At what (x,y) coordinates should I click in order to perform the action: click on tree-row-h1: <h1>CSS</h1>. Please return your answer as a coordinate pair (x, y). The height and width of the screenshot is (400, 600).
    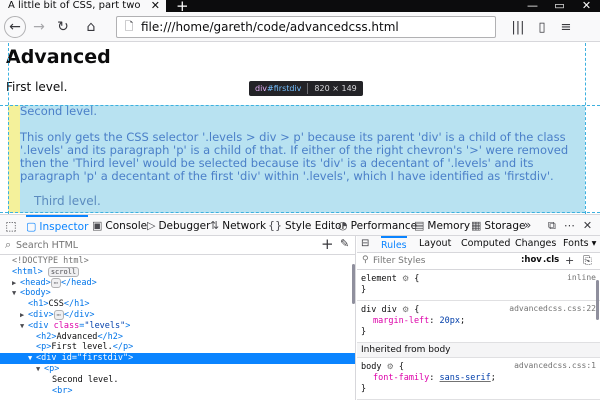
    Looking at the image, I should click on (177, 304).